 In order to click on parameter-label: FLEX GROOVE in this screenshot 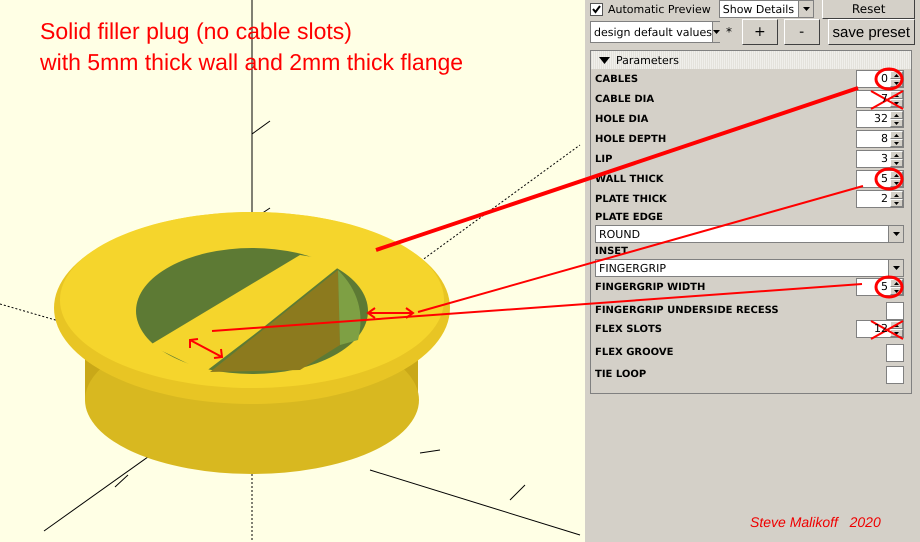, I will do `click(634, 352)`.